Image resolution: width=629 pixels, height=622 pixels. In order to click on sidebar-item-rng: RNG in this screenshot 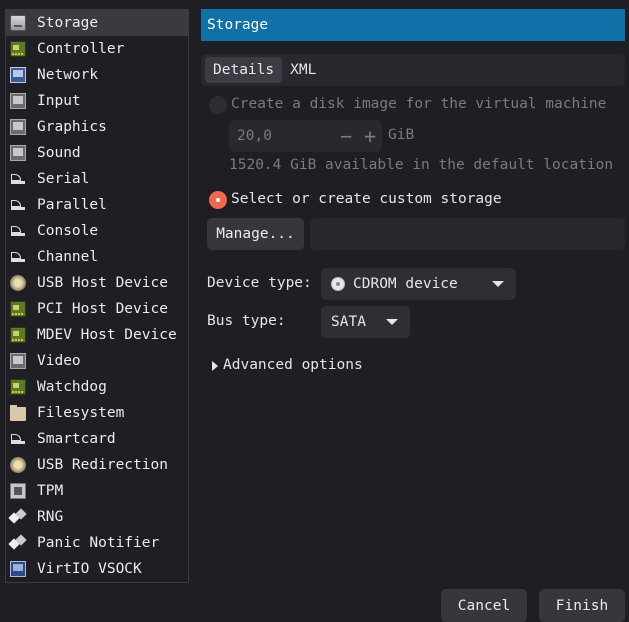, I will do `click(97, 517)`.